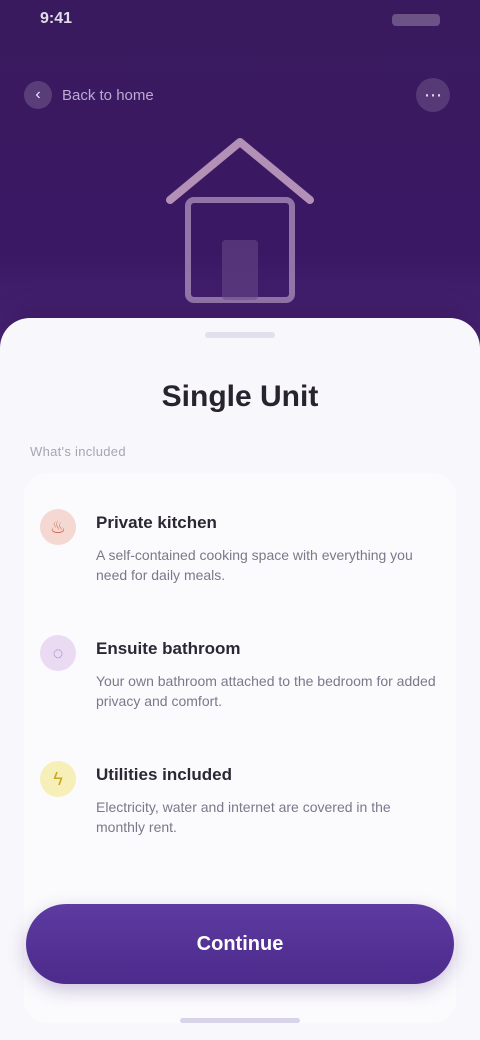 This screenshot has width=480, height=1040. Describe the element at coordinates (416, 20) in the screenshot. I see `status-icons` at that location.